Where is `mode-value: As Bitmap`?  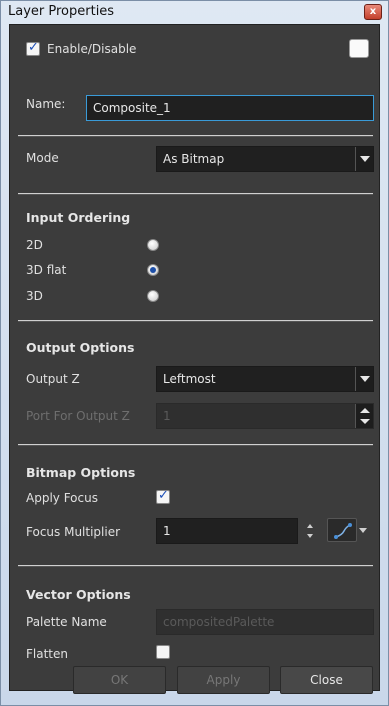
mode-value: As Bitmap is located at coordinates (194, 159).